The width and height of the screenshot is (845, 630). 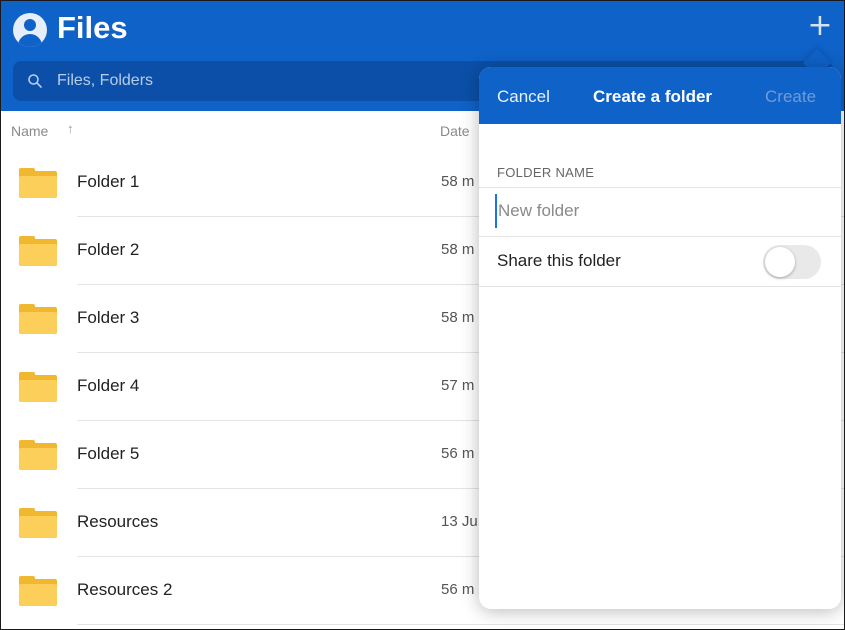 What do you see at coordinates (820, 26) in the screenshot?
I see `plus-icon: +` at bounding box center [820, 26].